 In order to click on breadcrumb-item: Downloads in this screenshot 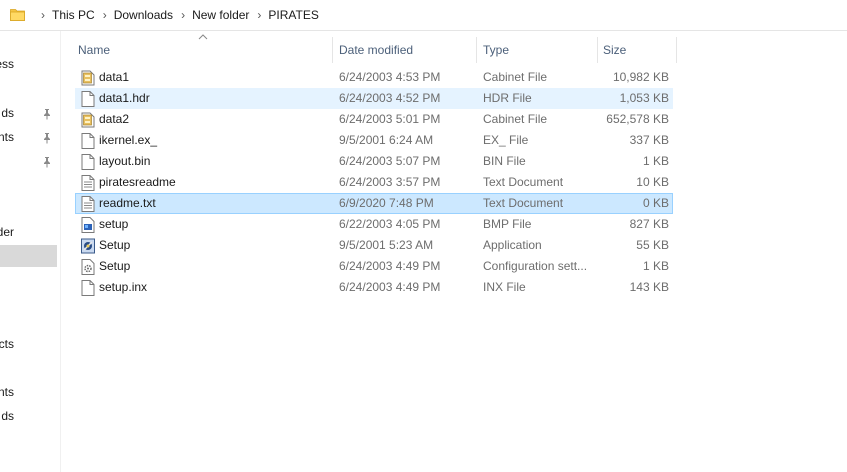, I will do `click(143, 15)`.